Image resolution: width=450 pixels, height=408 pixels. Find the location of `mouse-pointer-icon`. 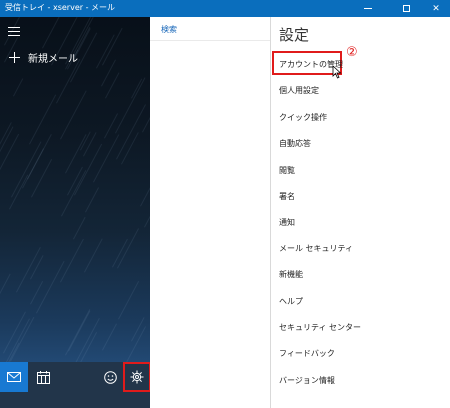

mouse-pointer-icon is located at coordinates (337, 72).